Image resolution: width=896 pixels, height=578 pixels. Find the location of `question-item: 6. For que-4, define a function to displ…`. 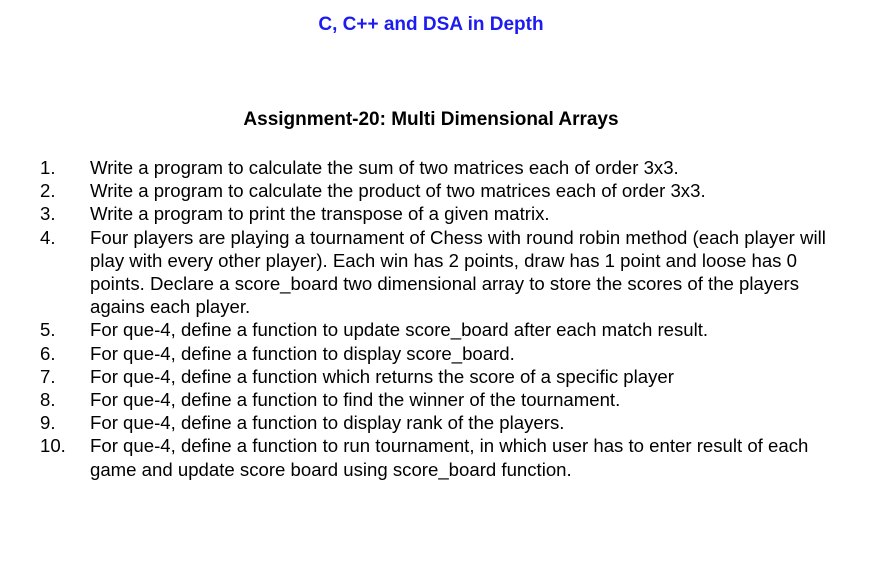

question-item: 6. For que-4, define a function to displ… is located at coordinates (435, 353).